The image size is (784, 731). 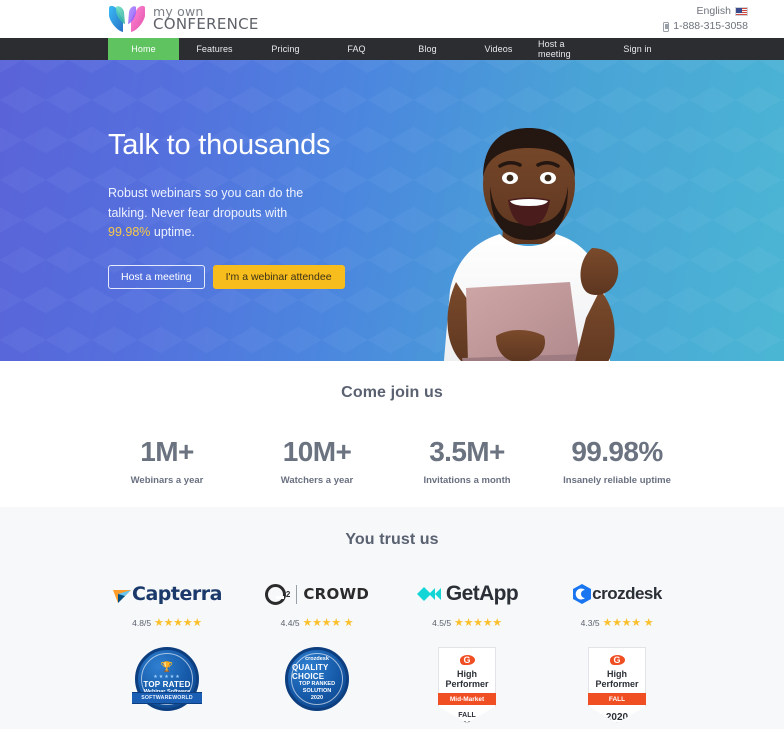 I want to click on hero-buttons: Host a meeting I'm a webinar attendee, so click(x=446, y=276).